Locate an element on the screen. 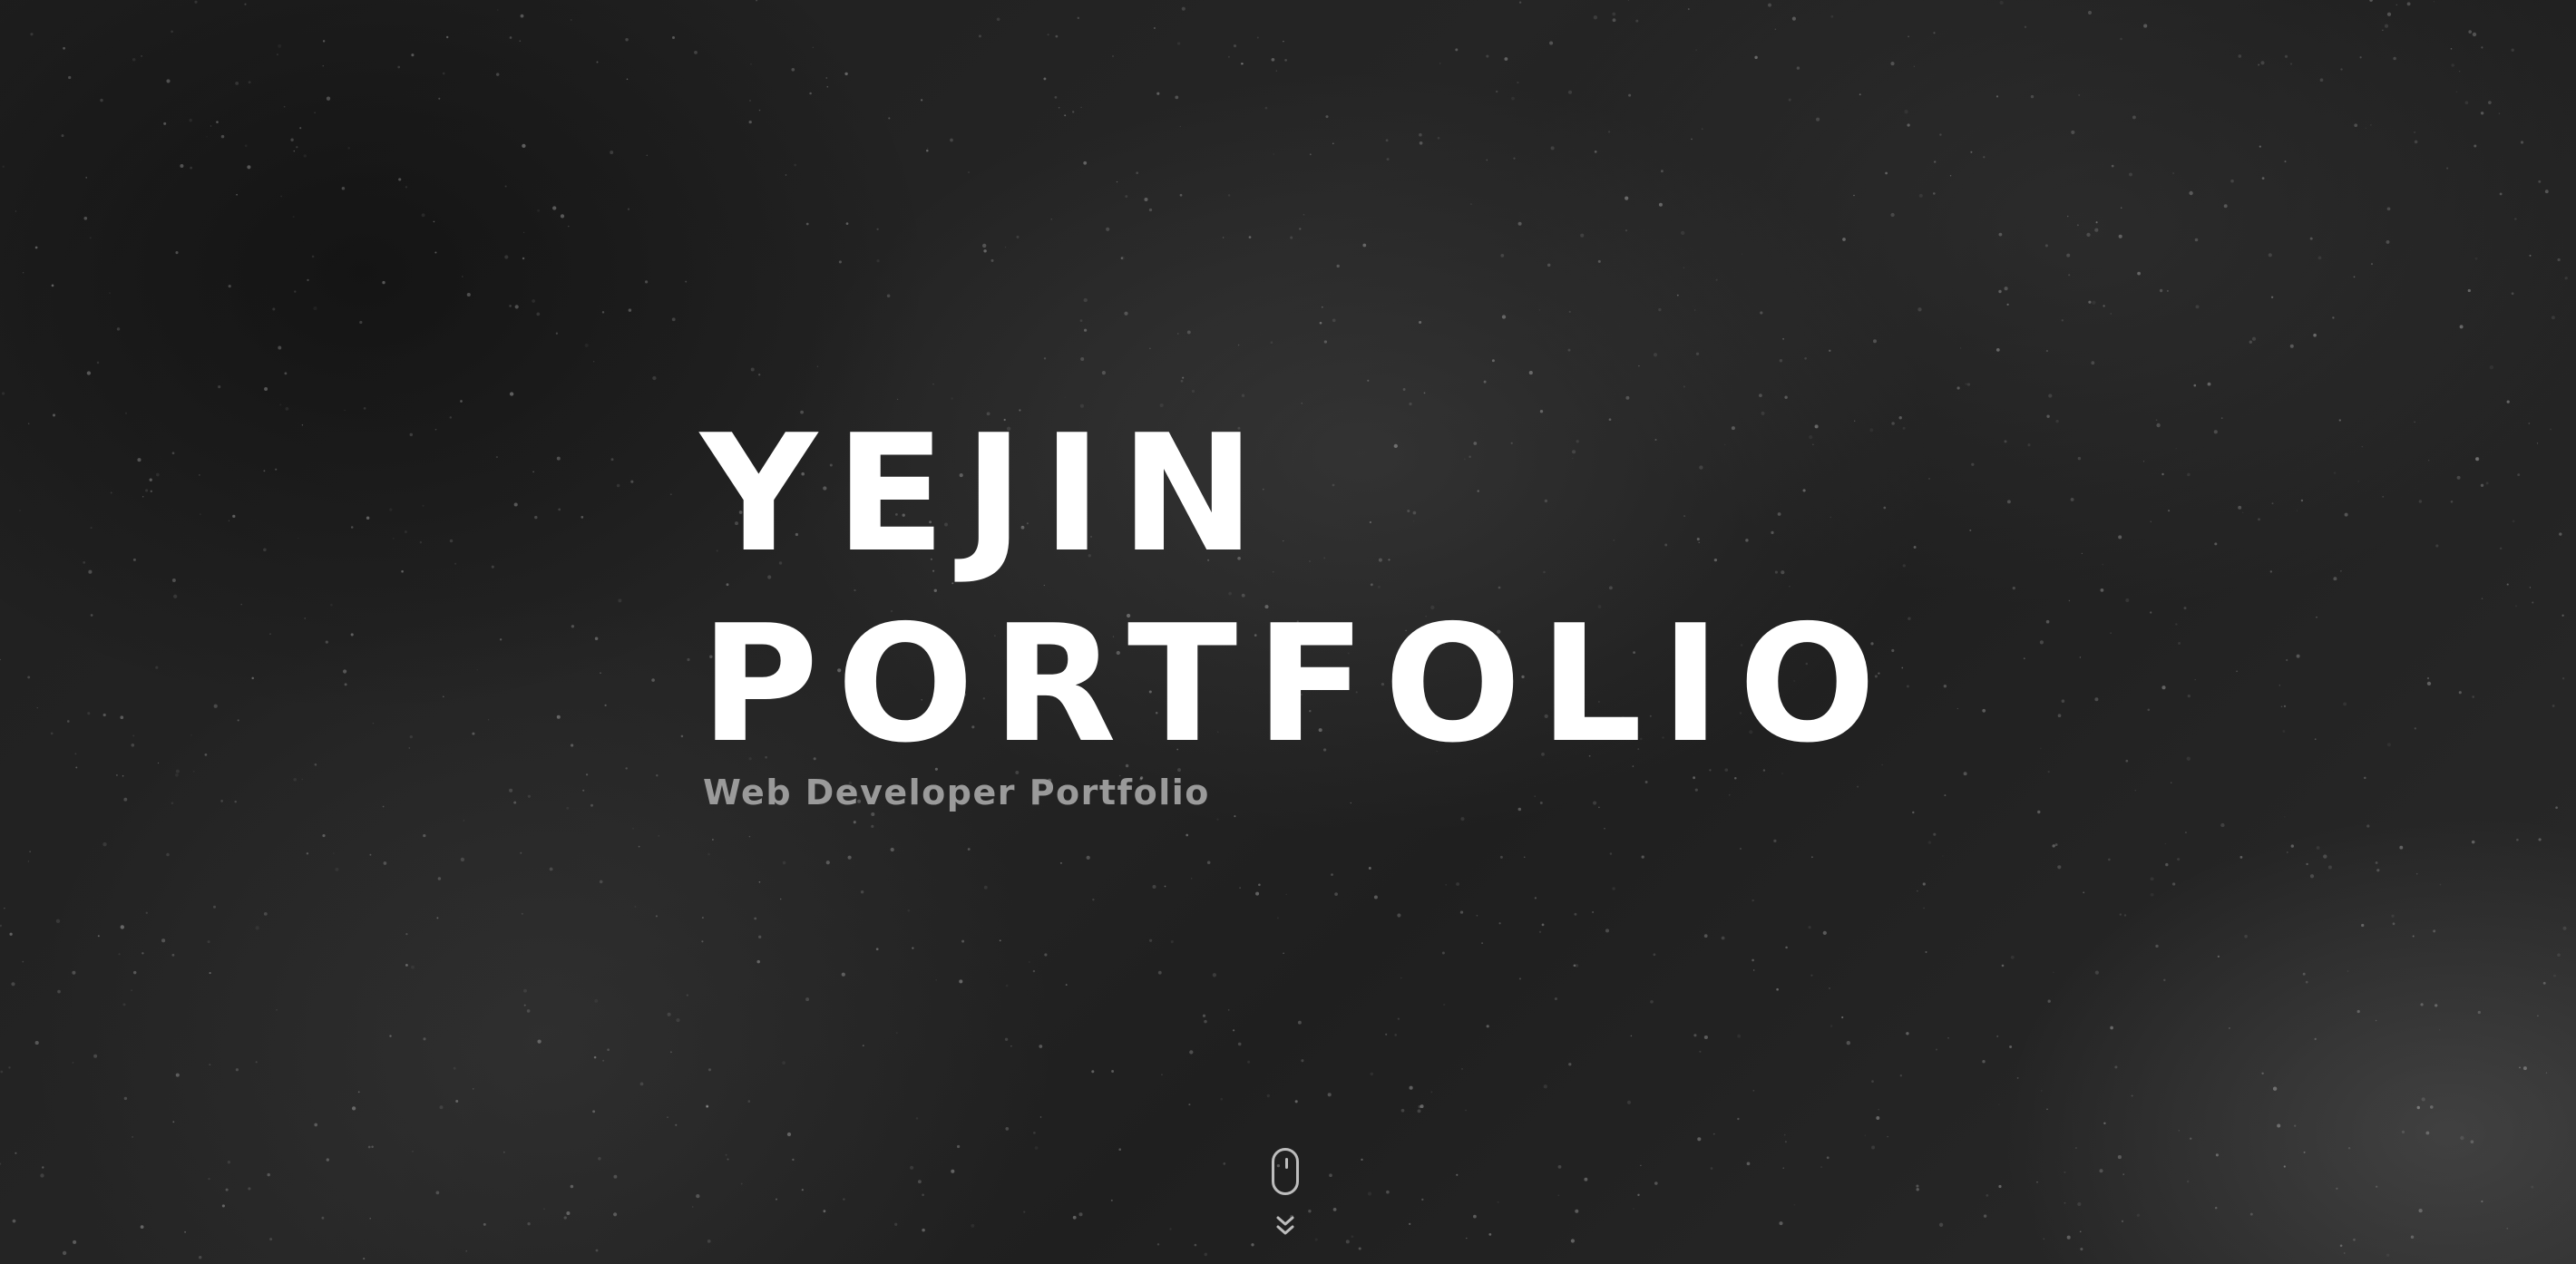 This screenshot has width=2576, height=1264. scroll-down-indicator is located at coordinates (1287, 1198).